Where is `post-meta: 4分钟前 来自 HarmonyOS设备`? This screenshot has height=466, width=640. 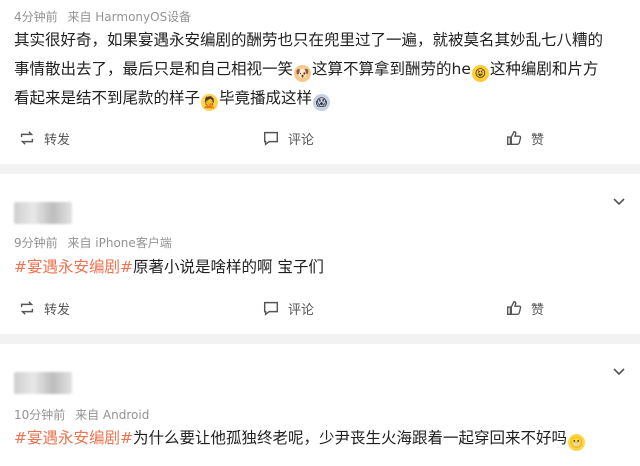
post-meta: 4分钟前 来自 HarmonyOS设备 is located at coordinates (105, 16).